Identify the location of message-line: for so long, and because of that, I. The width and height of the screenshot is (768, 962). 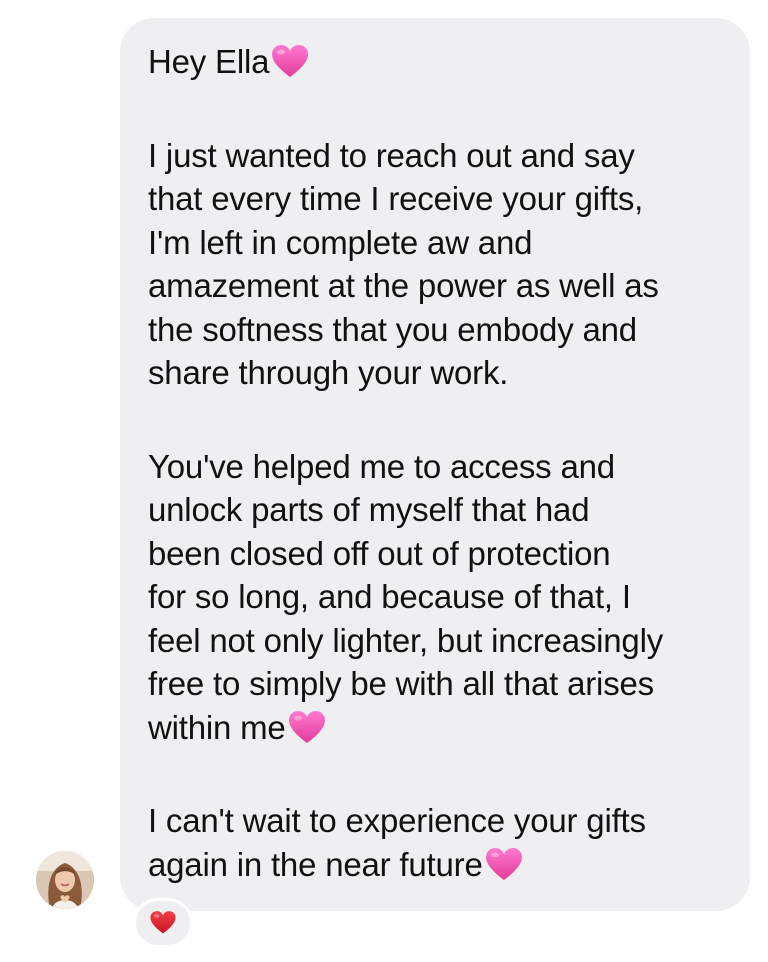
(389, 596).